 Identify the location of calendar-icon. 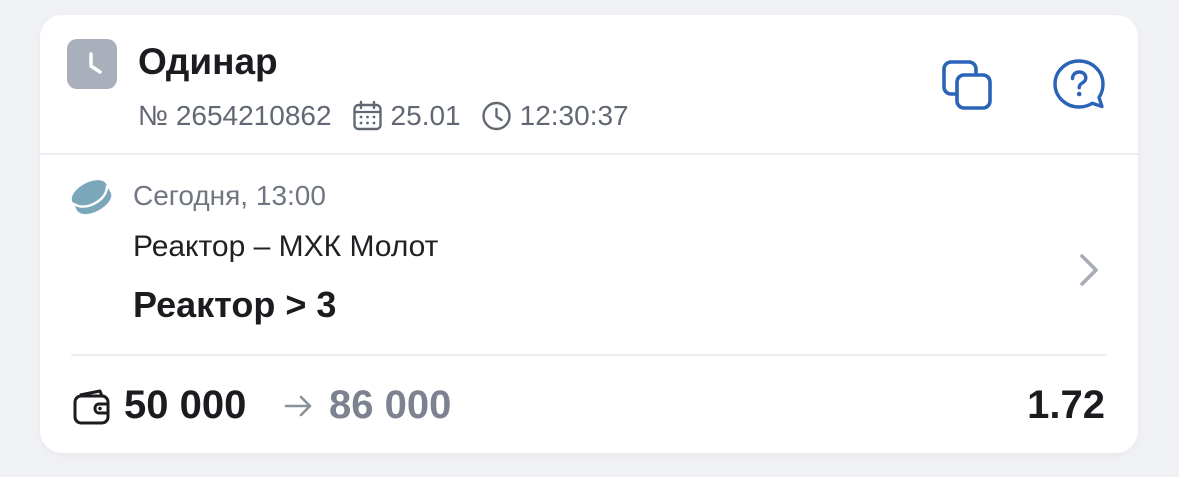
(367, 115).